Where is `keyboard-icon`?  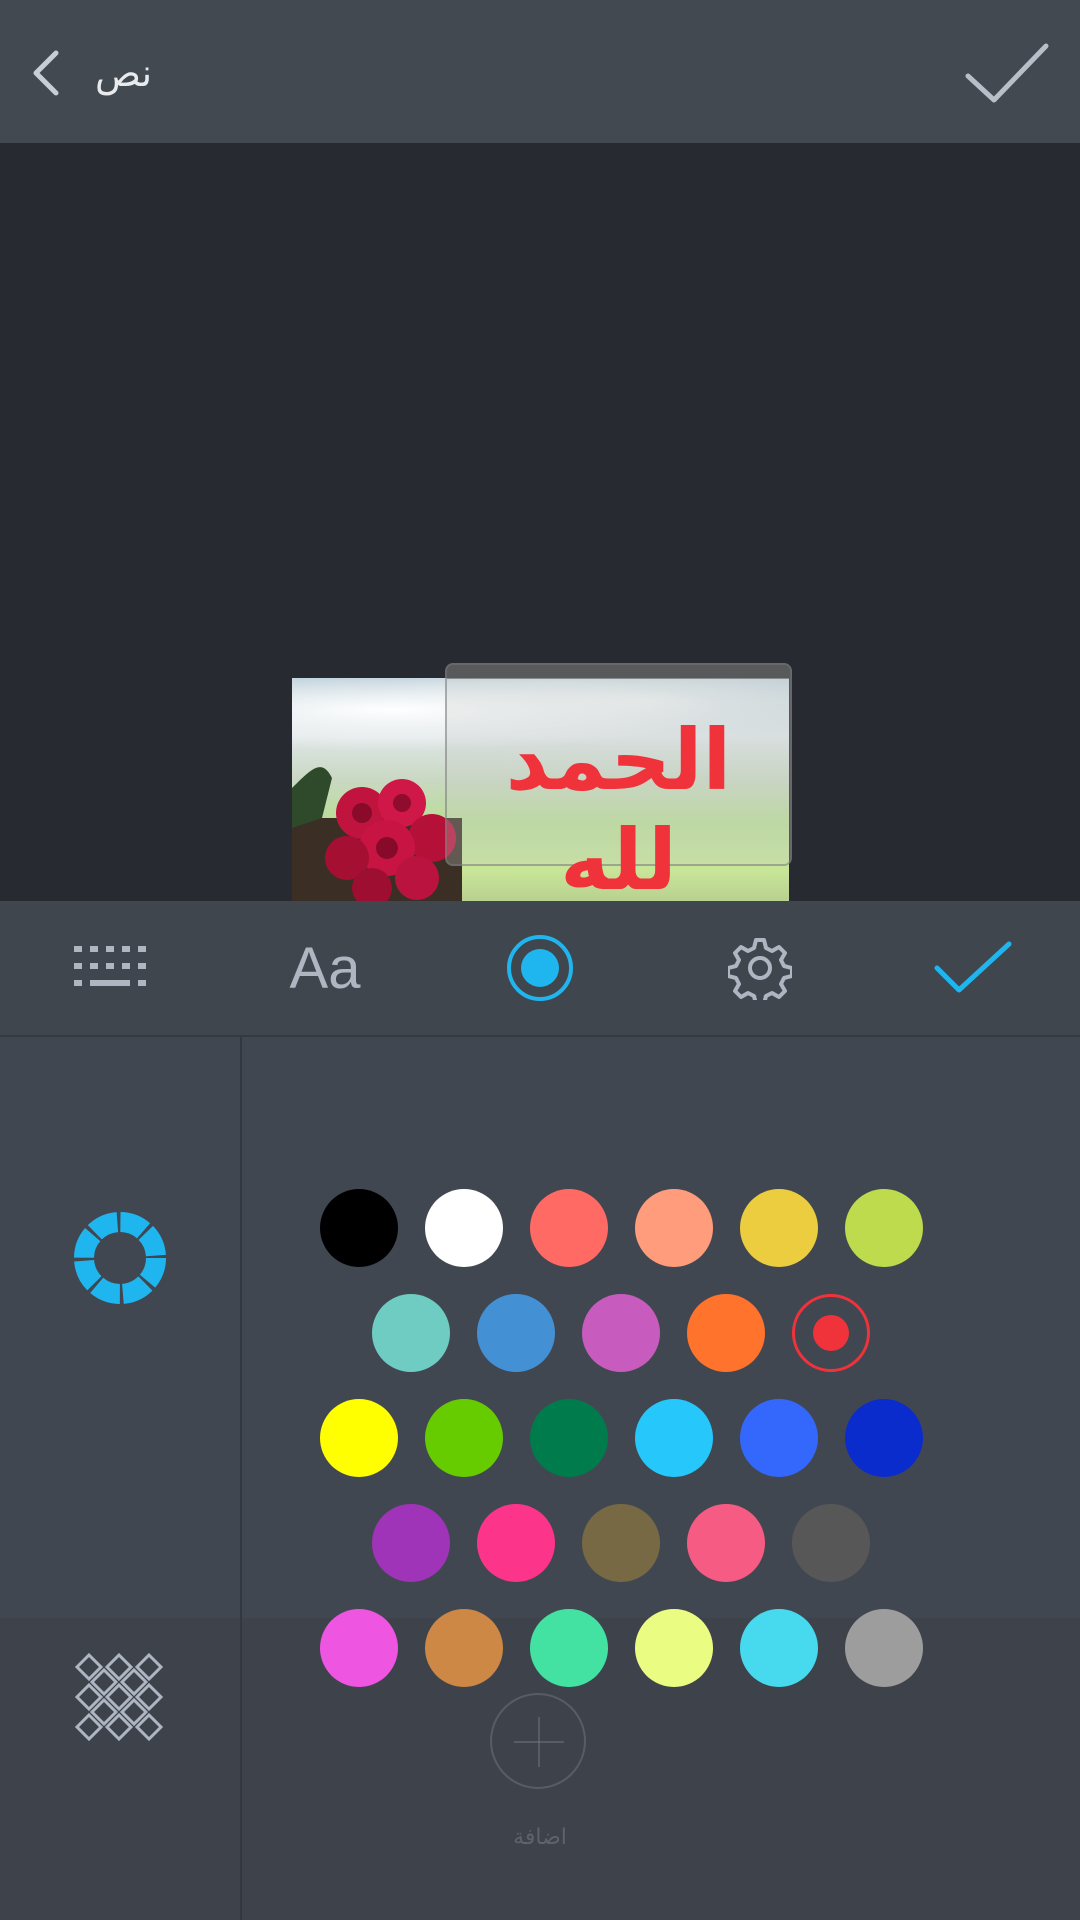 keyboard-icon is located at coordinates (110, 966).